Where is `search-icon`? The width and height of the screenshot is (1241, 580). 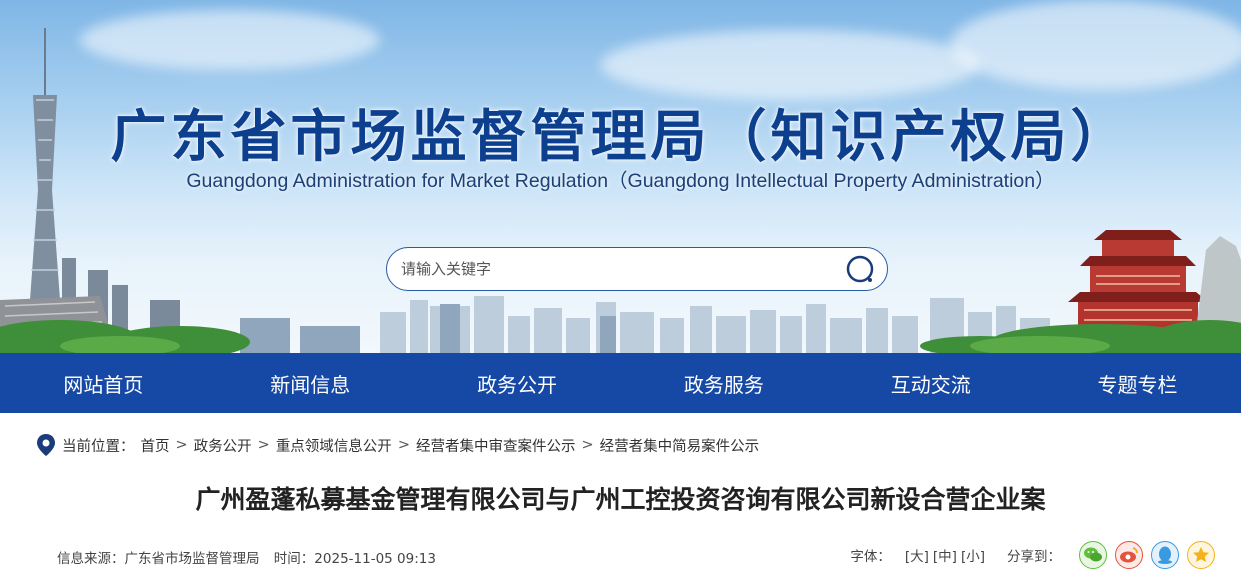
search-icon is located at coordinates (860, 269).